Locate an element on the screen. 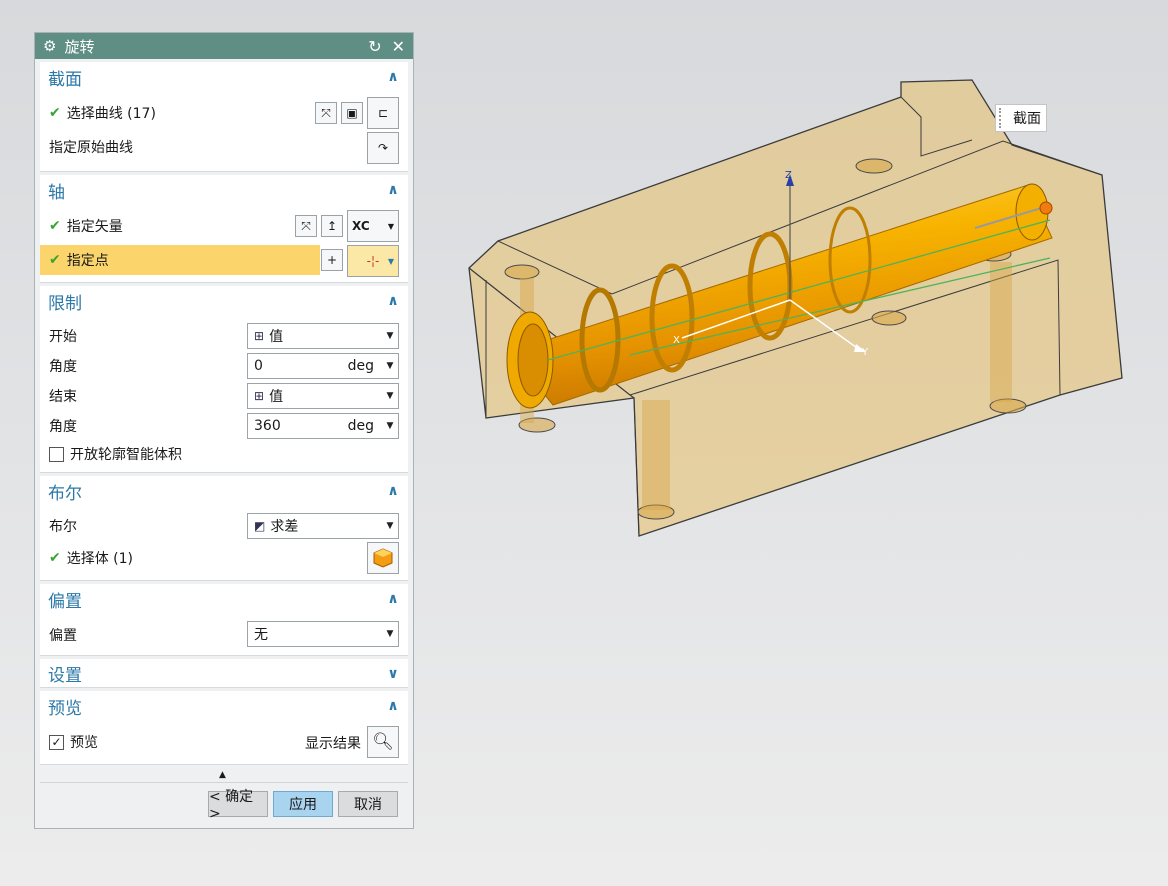  offset-select: 无 ▼ is located at coordinates (323, 634).